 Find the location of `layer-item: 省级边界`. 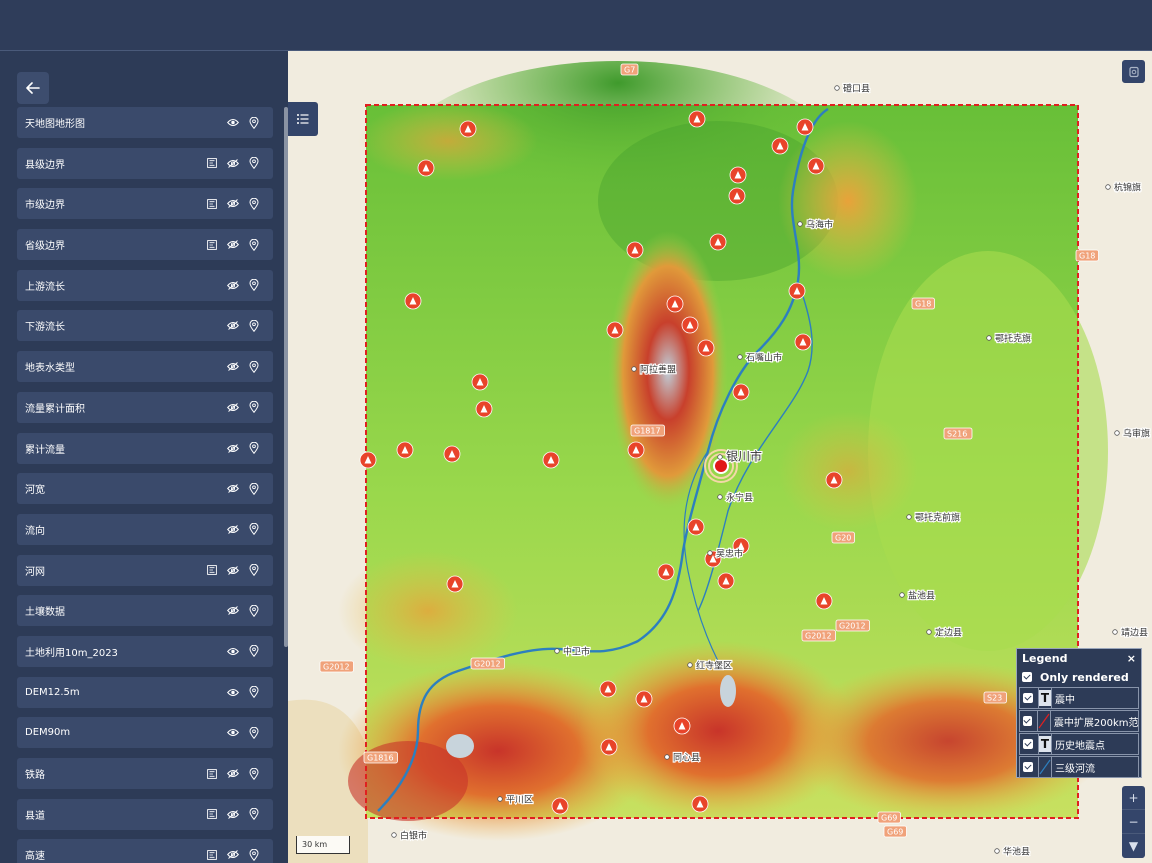

layer-item: 省级边界 is located at coordinates (145, 245).